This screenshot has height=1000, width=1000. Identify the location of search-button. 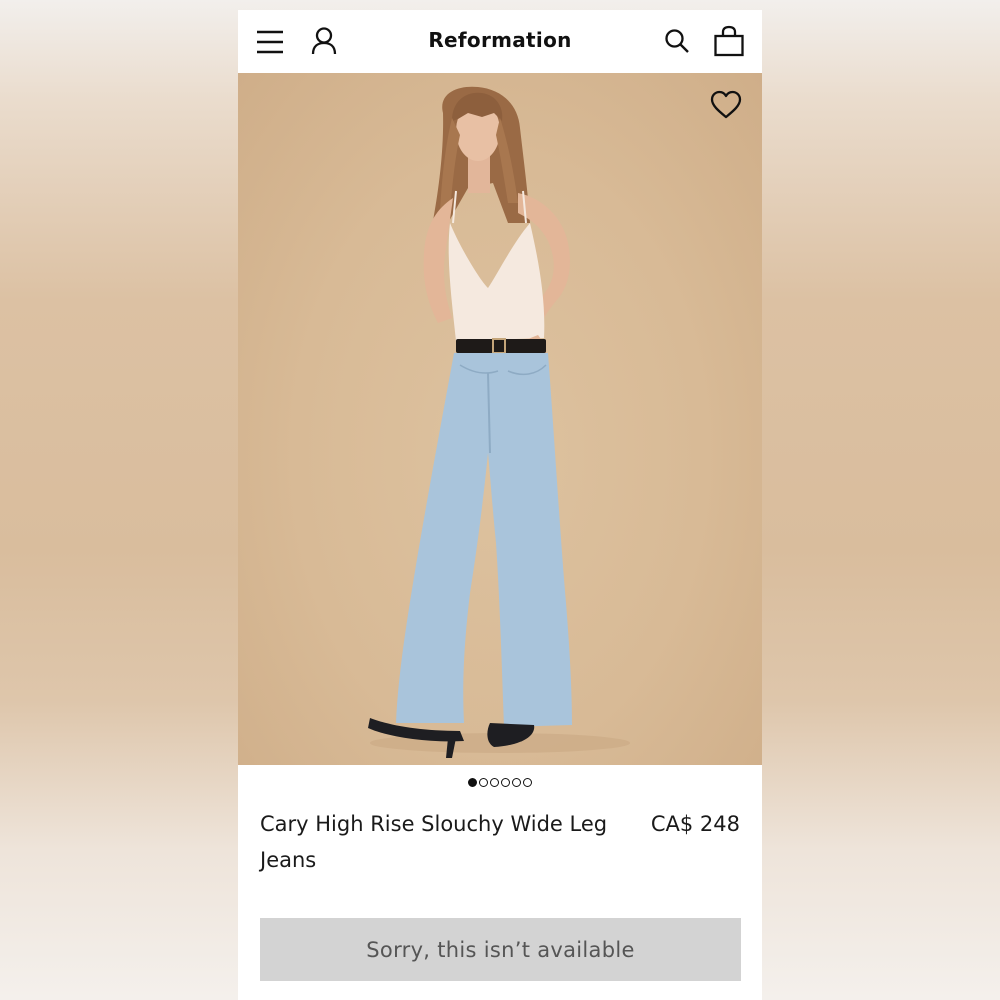
(677, 41).